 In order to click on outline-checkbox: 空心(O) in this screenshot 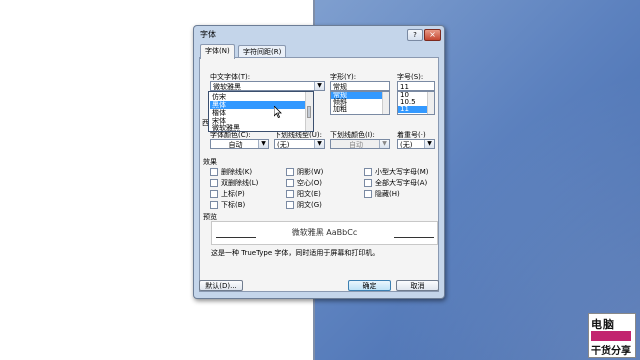, I will do `click(304, 183)`.